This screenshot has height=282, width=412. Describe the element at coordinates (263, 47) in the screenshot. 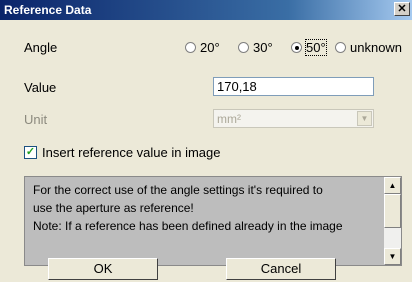

I see `radio-30-label: 30°` at that location.